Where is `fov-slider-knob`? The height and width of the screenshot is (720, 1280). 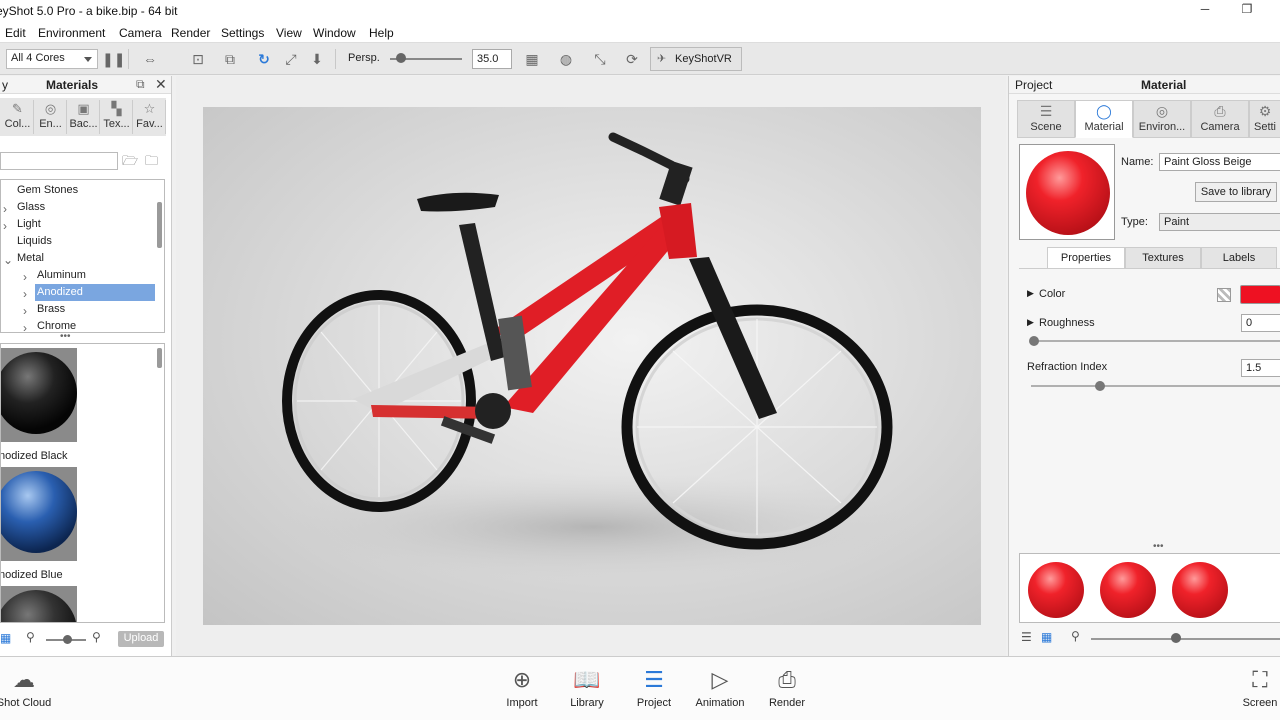
fov-slider-knob is located at coordinates (401, 58).